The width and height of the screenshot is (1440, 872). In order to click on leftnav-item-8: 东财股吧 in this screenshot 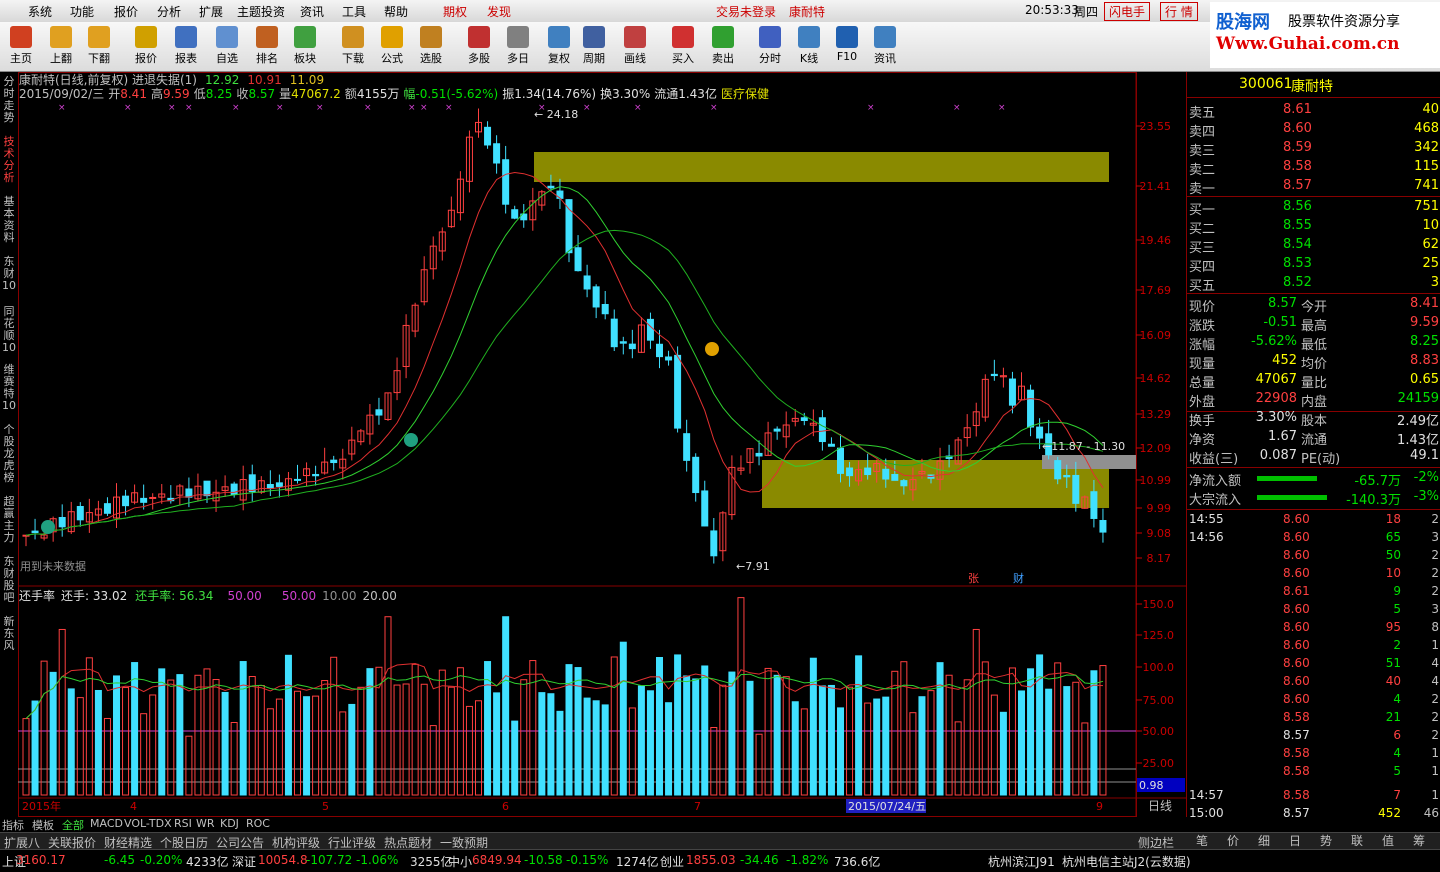, I will do `click(9, 584)`.